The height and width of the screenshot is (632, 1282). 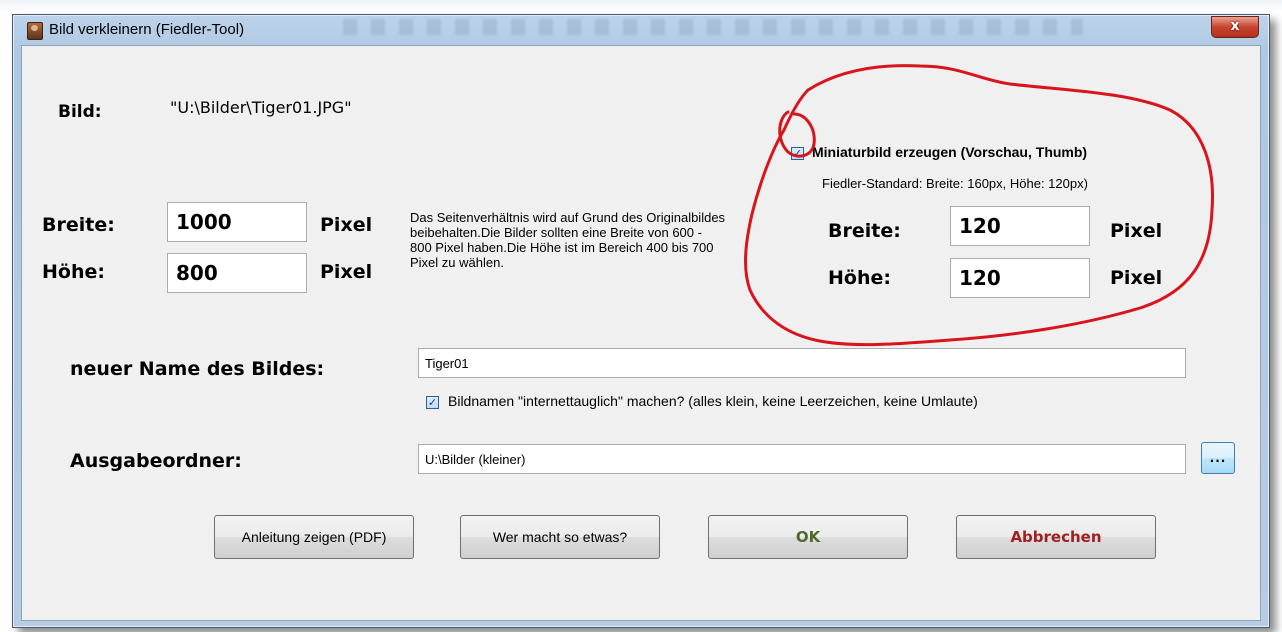 I want to click on title-bar-reflection, so click(x=713, y=27).